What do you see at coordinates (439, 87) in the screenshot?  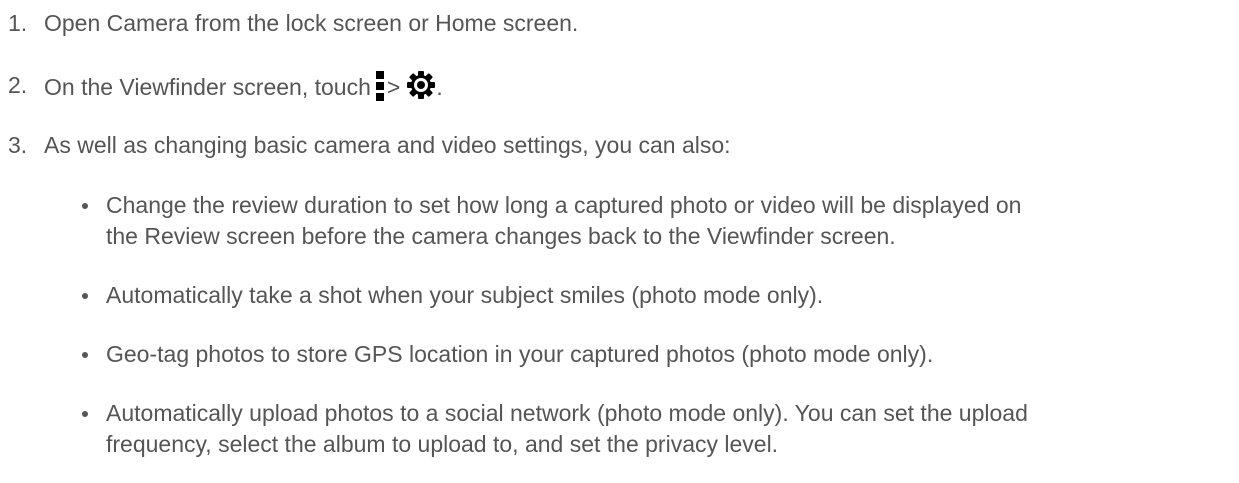 I see `period: .` at bounding box center [439, 87].